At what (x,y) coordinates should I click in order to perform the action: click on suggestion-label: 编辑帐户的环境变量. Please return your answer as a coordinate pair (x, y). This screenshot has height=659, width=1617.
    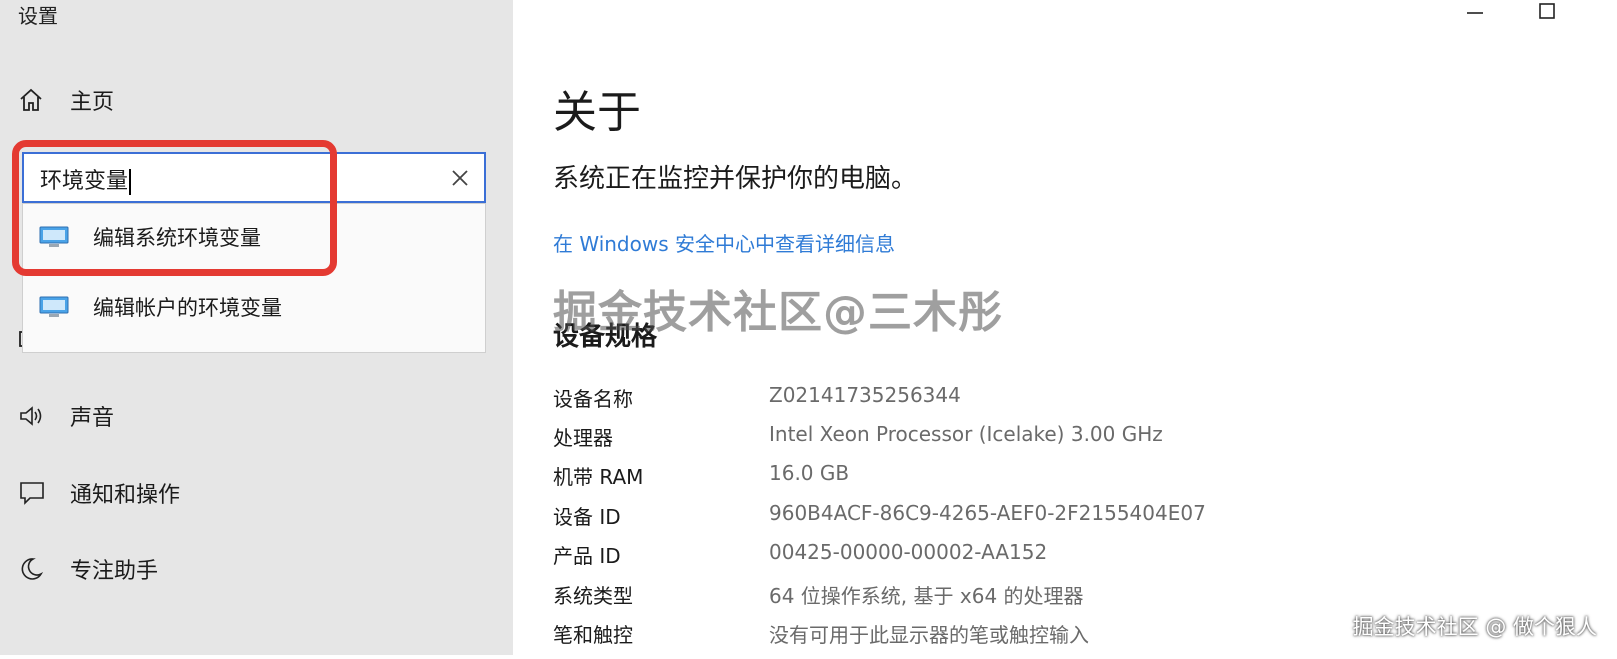
    Looking at the image, I should click on (187, 308).